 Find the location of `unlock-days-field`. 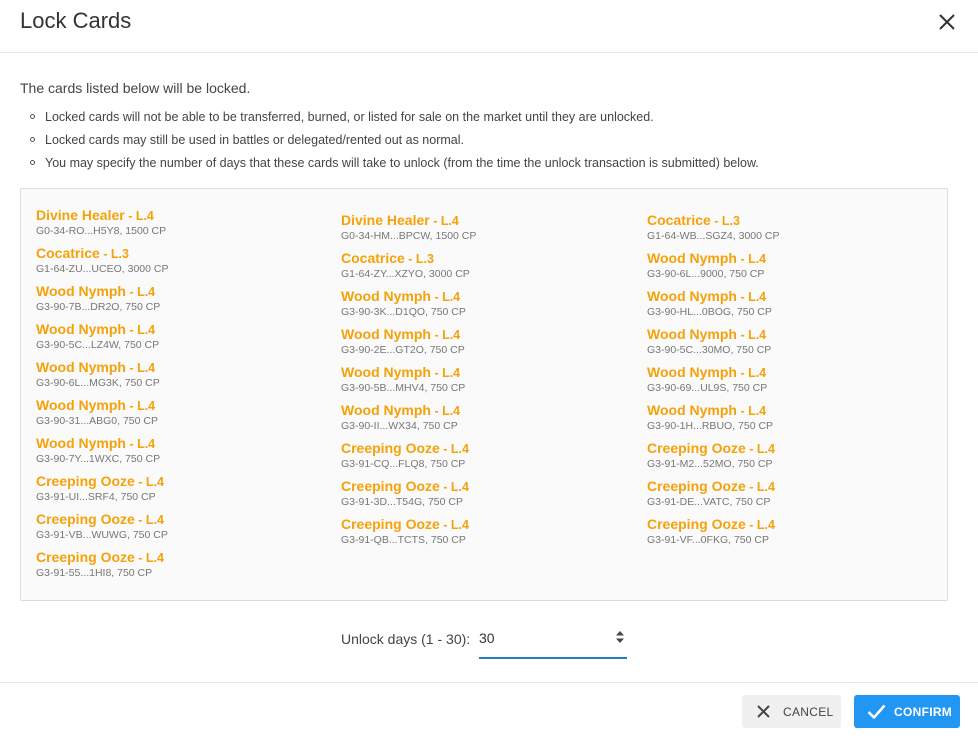

unlock-days-field is located at coordinates (553, 641).